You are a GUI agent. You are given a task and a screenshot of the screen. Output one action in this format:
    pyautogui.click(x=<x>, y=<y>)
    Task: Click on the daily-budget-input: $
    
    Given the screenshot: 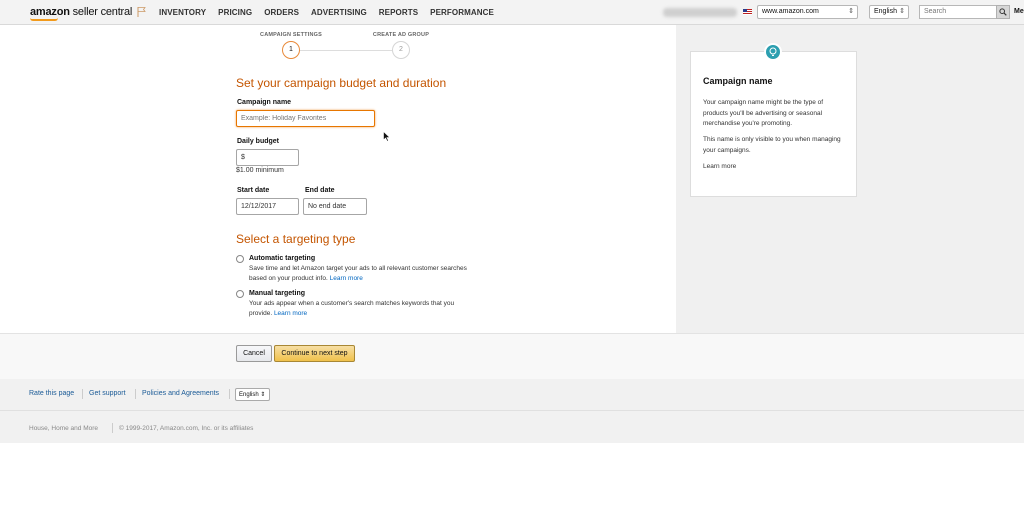 What is the action you would take?
    pyautogui.click(x=267, y=157)
    